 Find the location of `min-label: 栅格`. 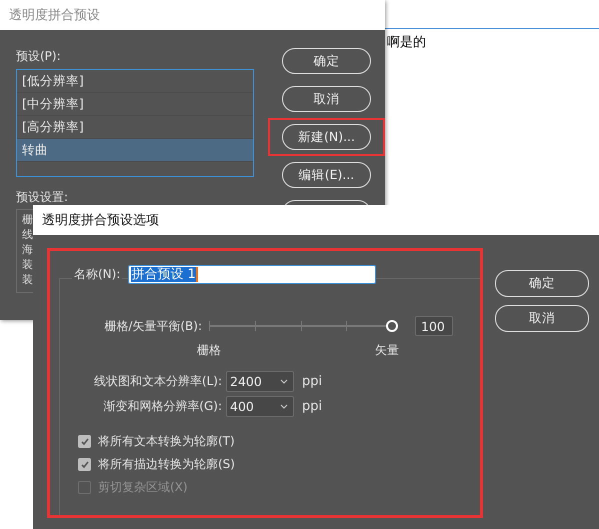

min-label: 栅格 is located at coordinates (209, 350).